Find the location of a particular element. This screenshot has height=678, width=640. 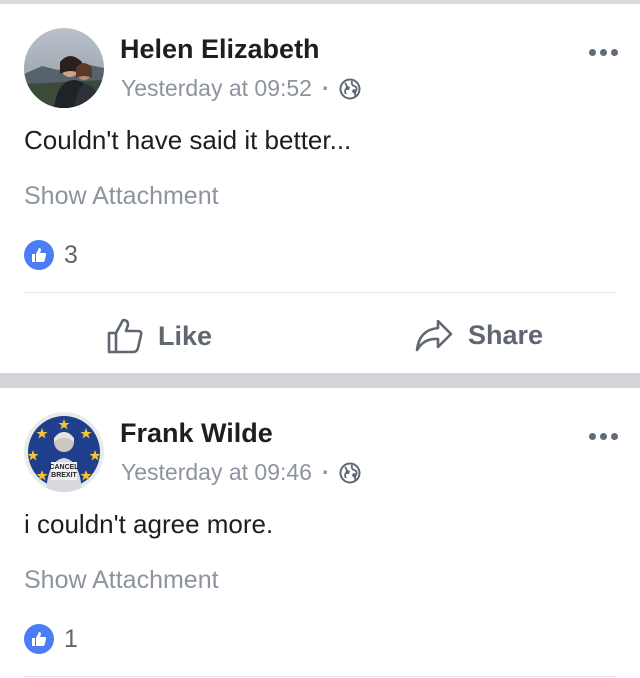

reactions-summary: 3 is located at coordinates (51, 255).